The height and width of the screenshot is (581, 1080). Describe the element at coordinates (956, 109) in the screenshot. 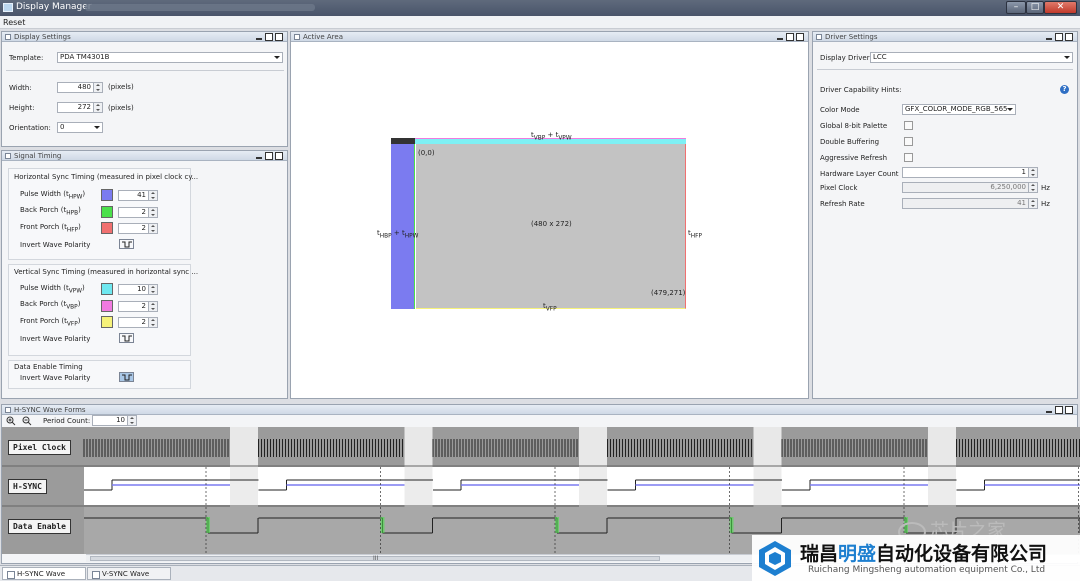

I see `color-mode-value: GFX_COLOR_MODE_RGB_565` at that location.